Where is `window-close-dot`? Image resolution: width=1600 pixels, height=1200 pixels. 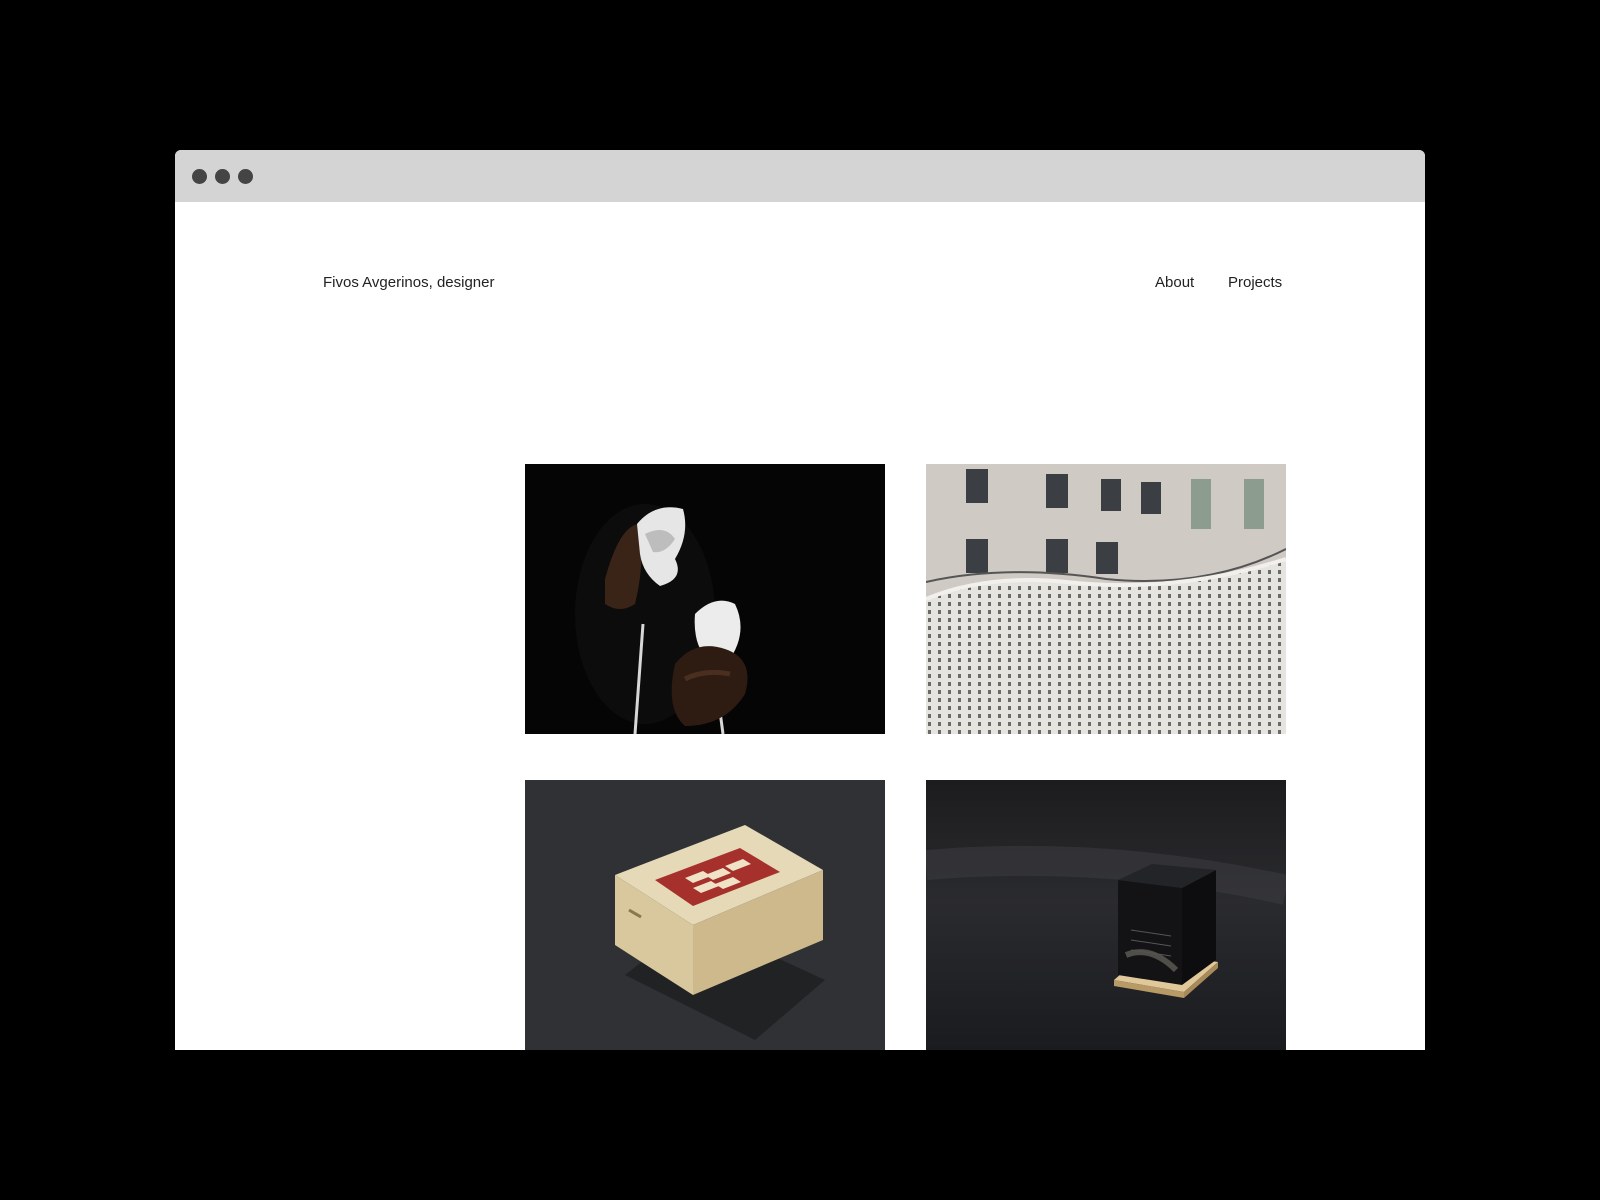
window-close-dot is located at coordinates (199, 176).